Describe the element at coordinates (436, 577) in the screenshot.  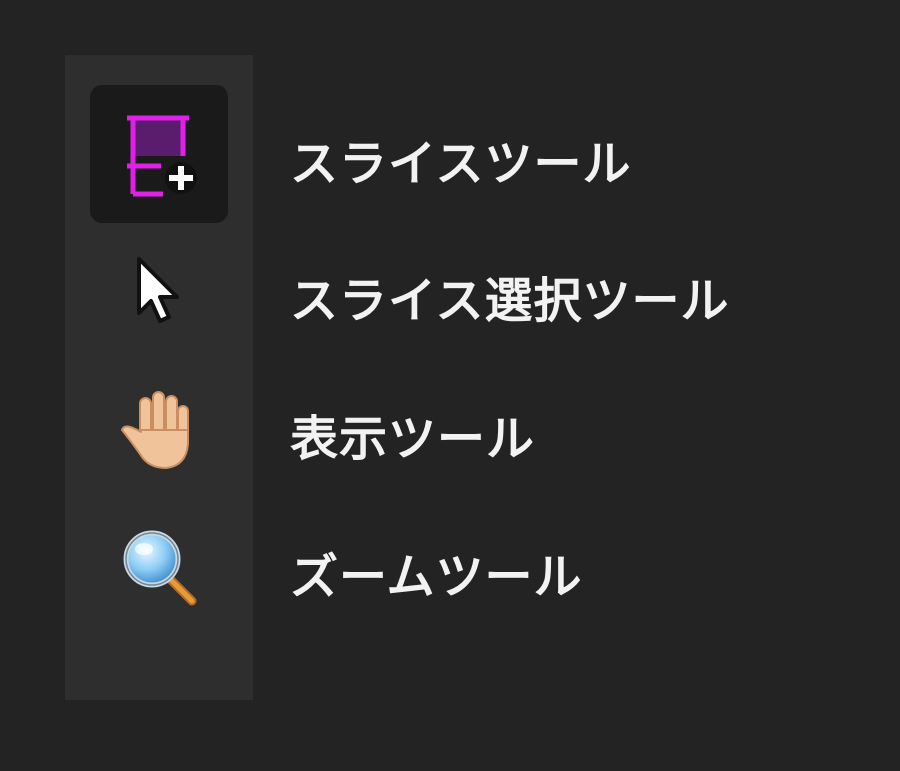
I see `zoom-tool-label: ズームツール` at that location.